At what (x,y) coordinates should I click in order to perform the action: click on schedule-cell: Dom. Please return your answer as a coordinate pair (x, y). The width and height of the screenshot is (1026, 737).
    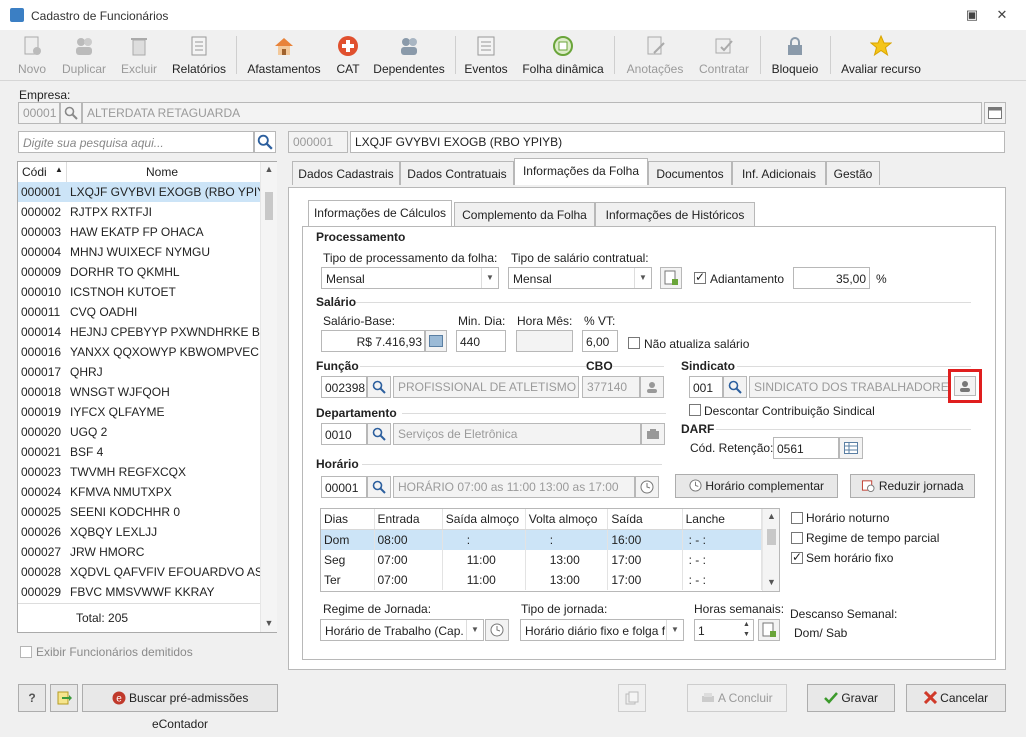
    Looking at the image, I should click on (348, 539).